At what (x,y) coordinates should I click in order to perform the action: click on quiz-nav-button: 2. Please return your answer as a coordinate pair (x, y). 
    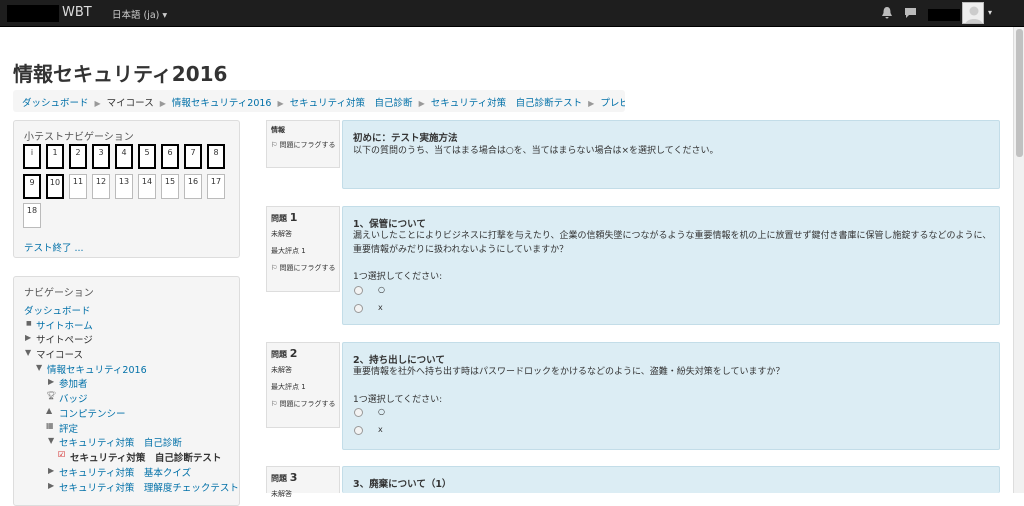
    Looking at the image, I should click on (78, 156).